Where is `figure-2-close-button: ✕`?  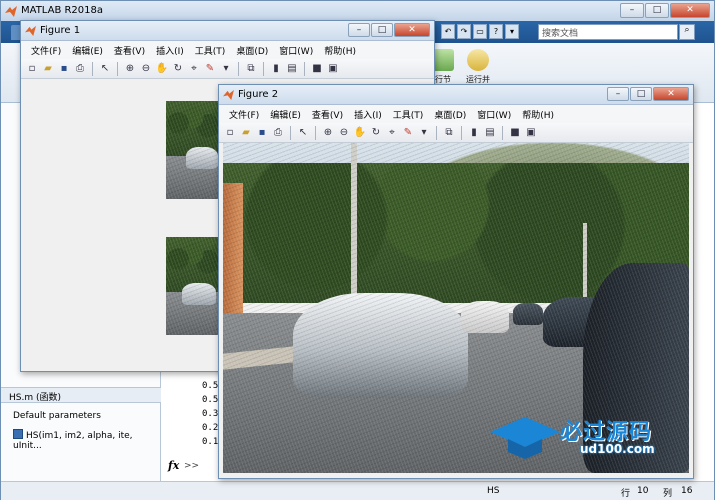
figure-2-close-button: ✕ is located at coordinates (671, 94).